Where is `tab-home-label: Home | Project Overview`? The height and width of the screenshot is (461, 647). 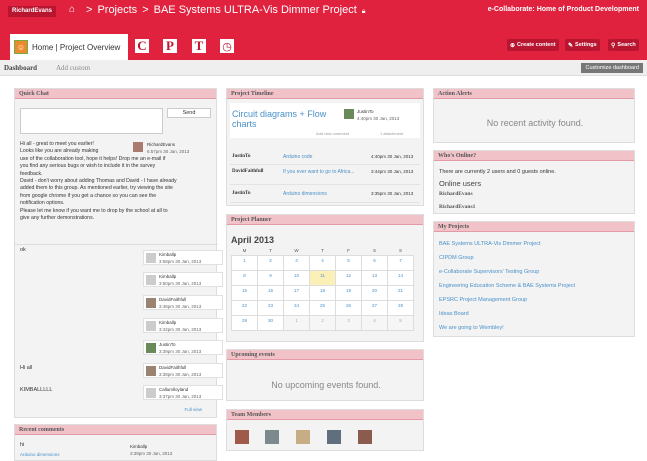 tab-home-label: Home | Project Overview is located at coordinates (76, 47).